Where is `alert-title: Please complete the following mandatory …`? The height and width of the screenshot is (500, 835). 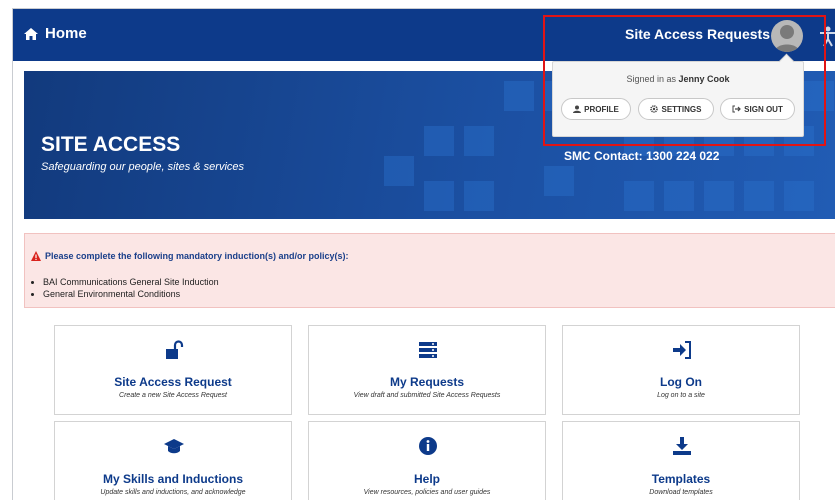
alert-title: Please complete the following mandatory … is located at coordinates (190, 256).